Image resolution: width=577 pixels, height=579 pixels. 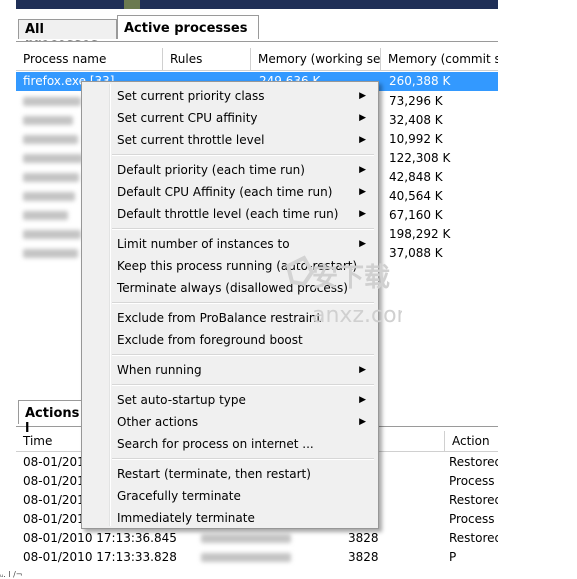 What do you see at coordinates (471, 441) in the screenshot?
I see `column-header-action: Action` at bounding box center [471, 441].